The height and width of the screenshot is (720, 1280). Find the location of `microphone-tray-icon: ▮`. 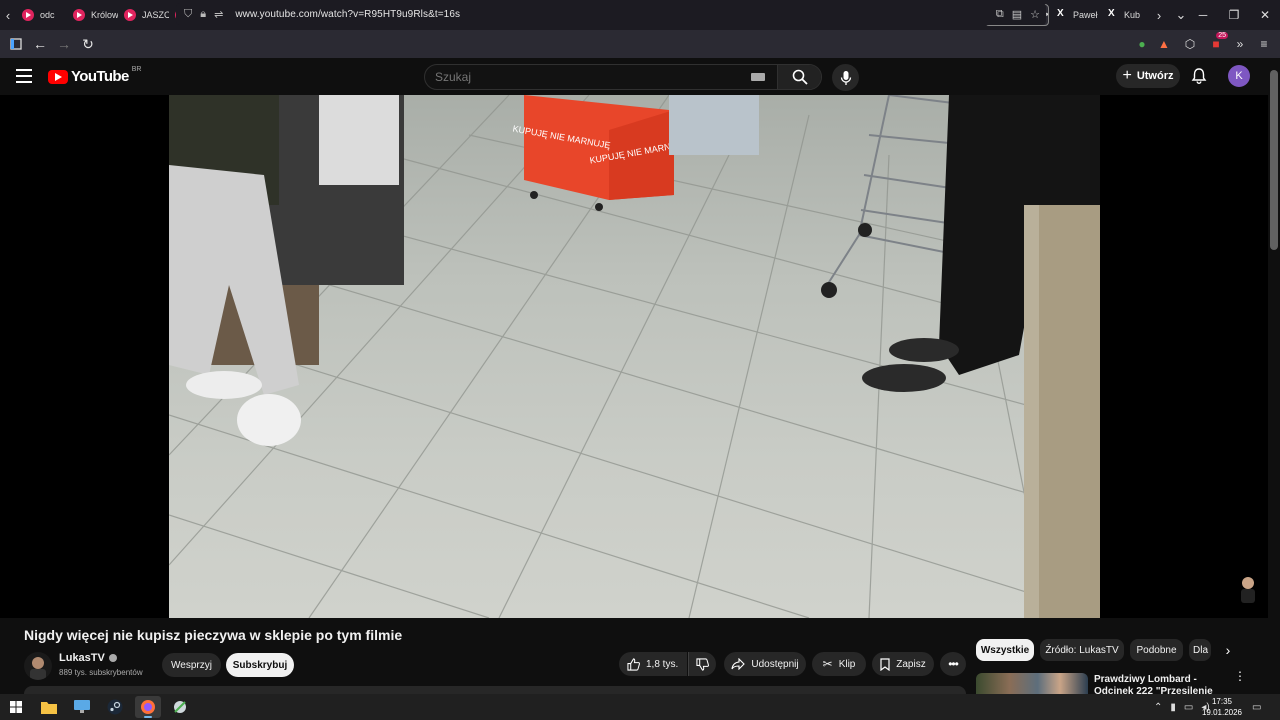

microphone-tray-icon: ▮ is located at coordinates (1173, 707).